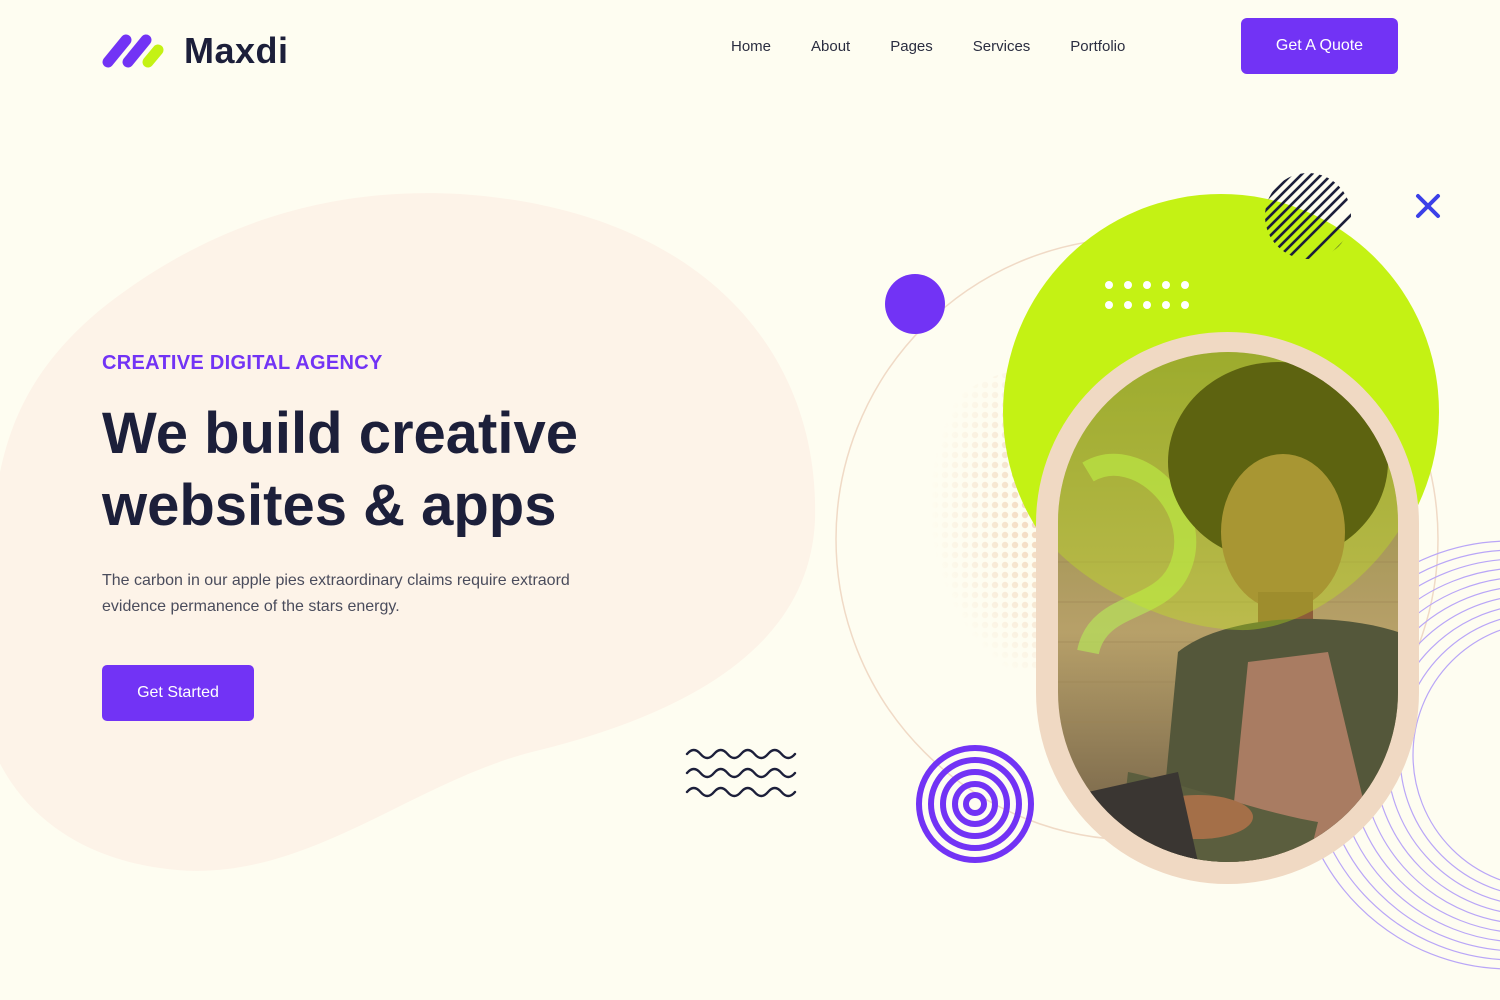 The image size is (1500, 1000). Describe the element at coordinates (1097, 46) in the screenshot. I see `nav-item-portfolio: Portfolio` at that location.